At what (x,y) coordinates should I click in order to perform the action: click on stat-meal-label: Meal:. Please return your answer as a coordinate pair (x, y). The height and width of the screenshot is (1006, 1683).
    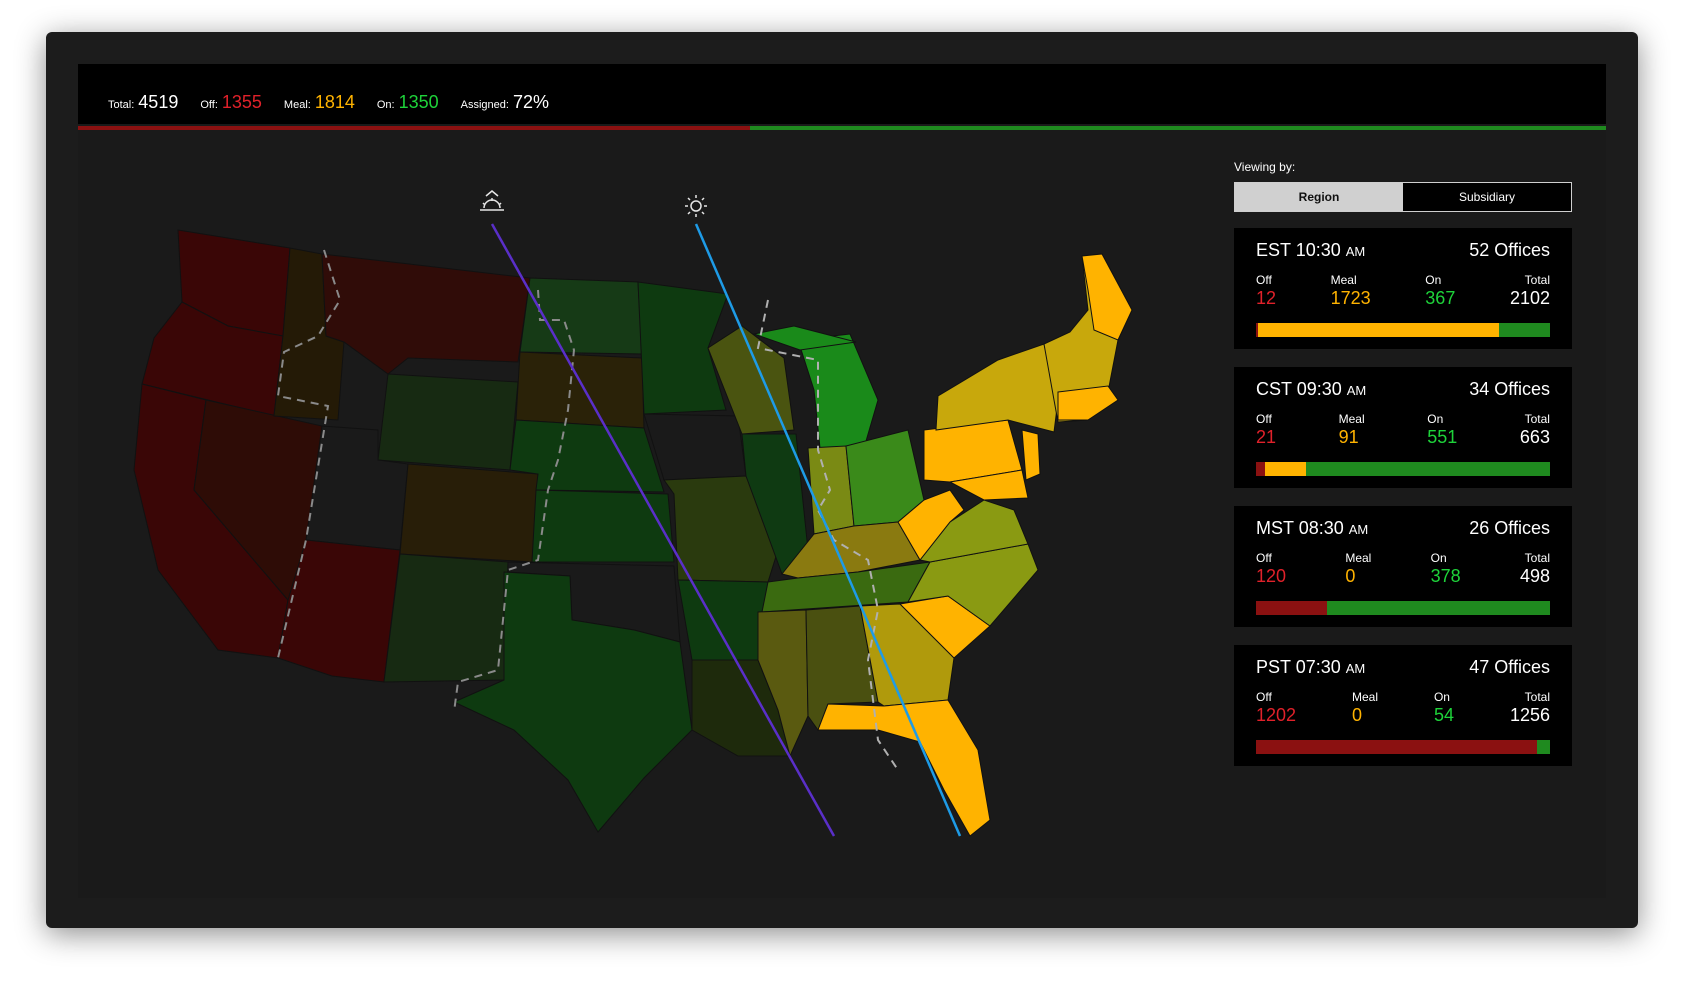
    Looking at the image, I should click on (297, 105).